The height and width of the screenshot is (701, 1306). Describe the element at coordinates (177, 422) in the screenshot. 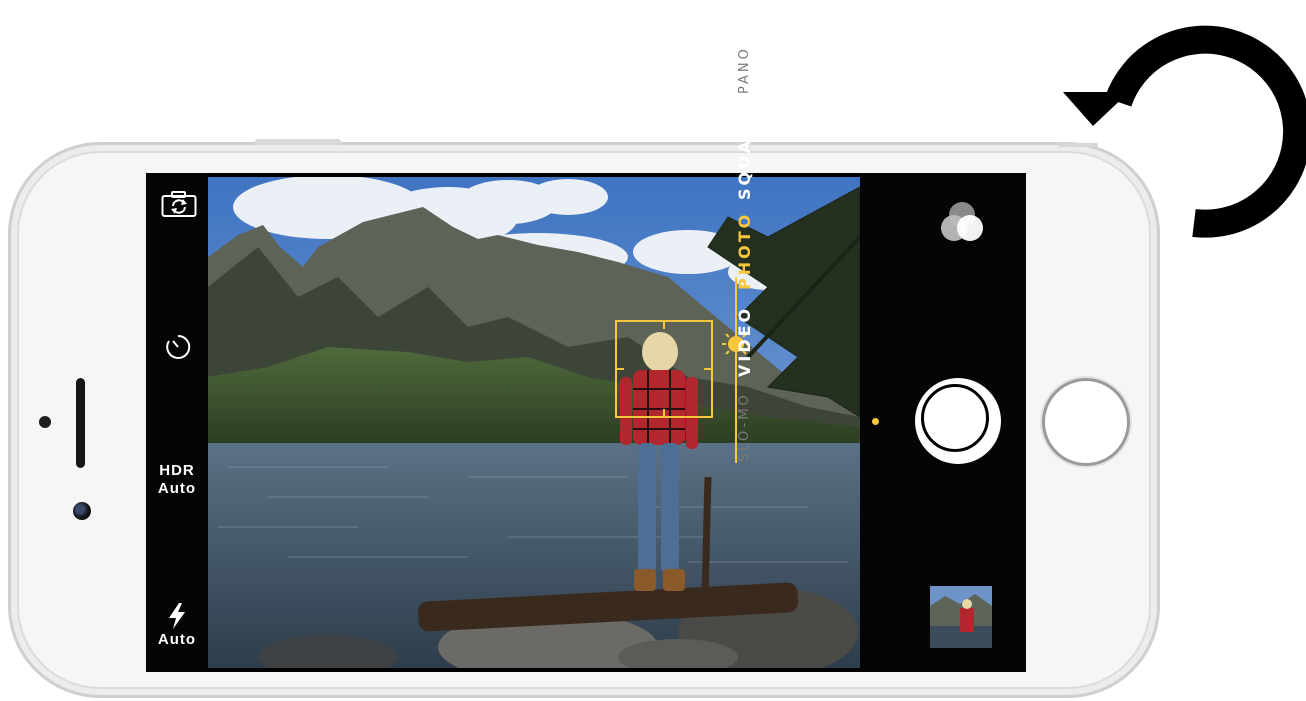

I see `camera-left-controls: HDR Auto Auto` at that location.